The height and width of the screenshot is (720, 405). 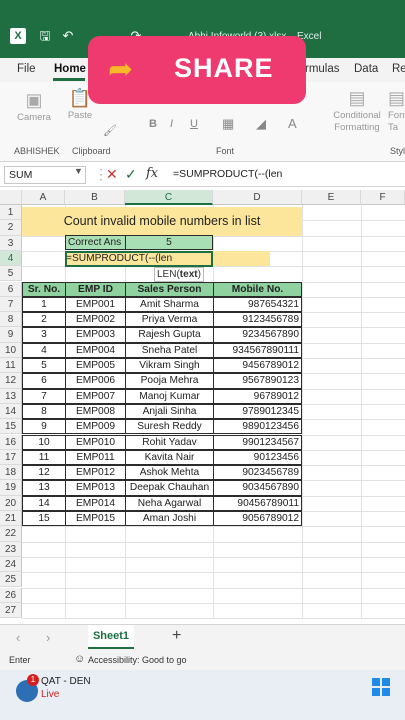 I want to click on row-header: 3, so click(x=11, y=243).